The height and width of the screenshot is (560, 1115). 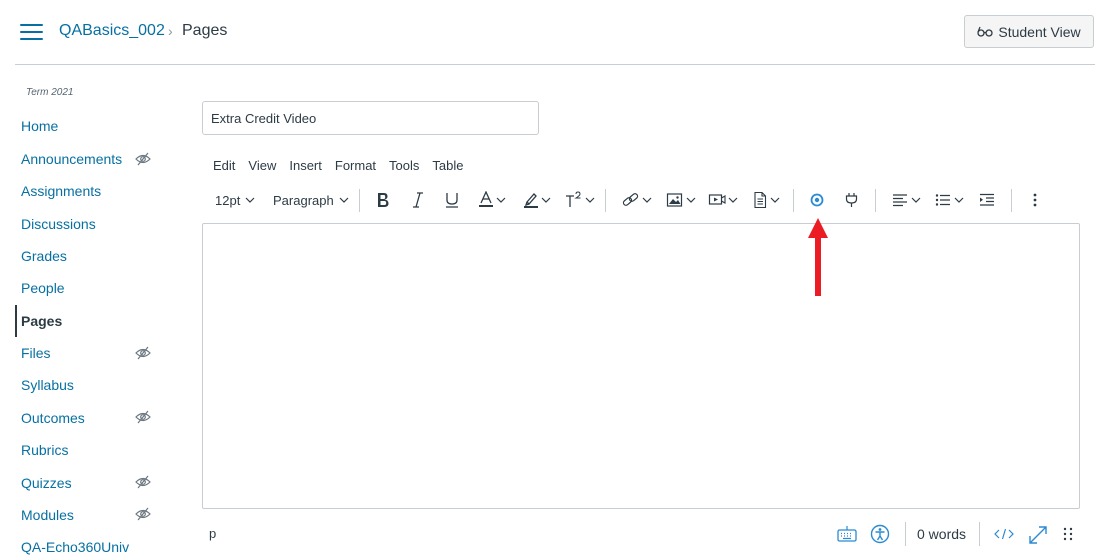 I want to click on red-arrow-annotation, so click(x=818, y=257).